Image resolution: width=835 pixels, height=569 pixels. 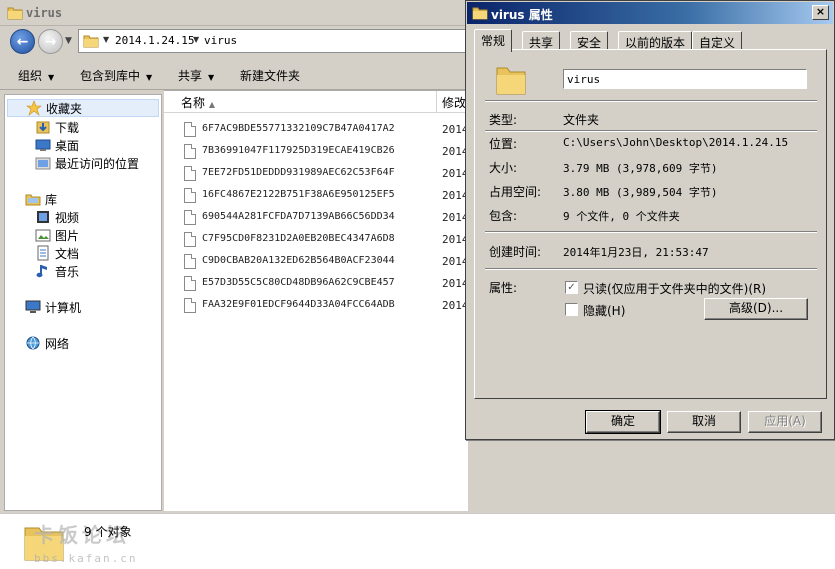 What do you see at coordinates (57, 127) in the screenshot?
I see `nav-item-downloads: 下载` at bounding box center [57, 127].